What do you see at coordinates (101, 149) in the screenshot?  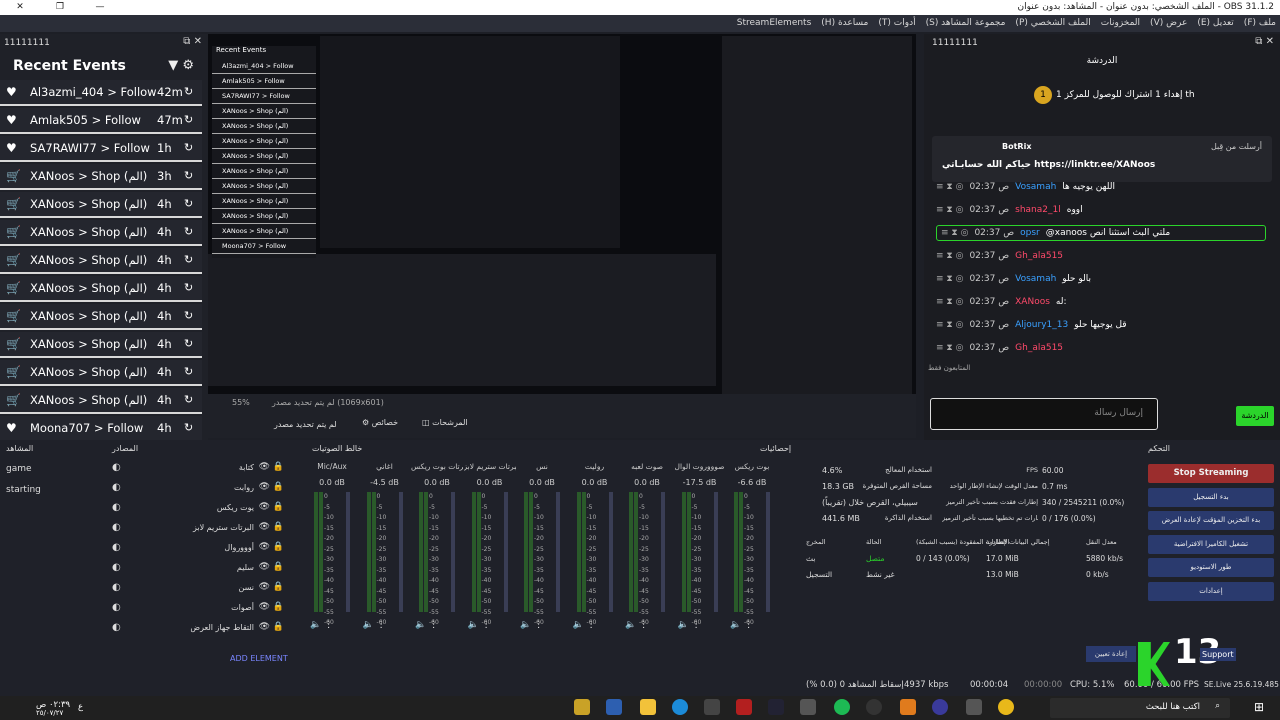 I see `event-row: ♥ SA7RAWI77 > Follow 1h ↻` at bounding box center [101, 149].